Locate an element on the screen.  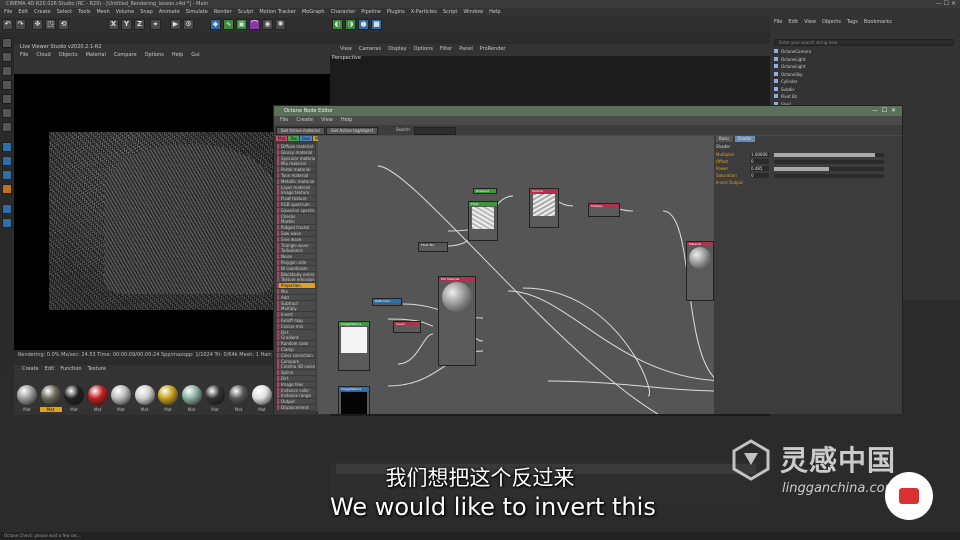
light-icon: ✺ is located at coordinates (280, 24).